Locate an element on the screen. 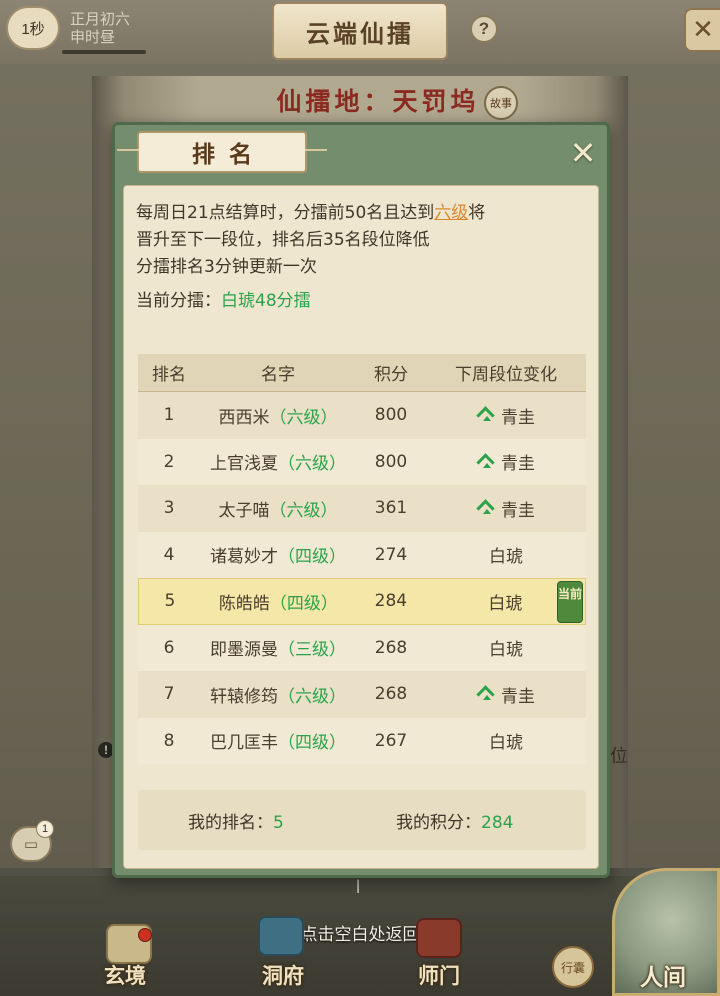 Image resolution: width=720 pixels, height=996 pixels. my-rank: 我的排名：5 is located at coordinates (236, 823).